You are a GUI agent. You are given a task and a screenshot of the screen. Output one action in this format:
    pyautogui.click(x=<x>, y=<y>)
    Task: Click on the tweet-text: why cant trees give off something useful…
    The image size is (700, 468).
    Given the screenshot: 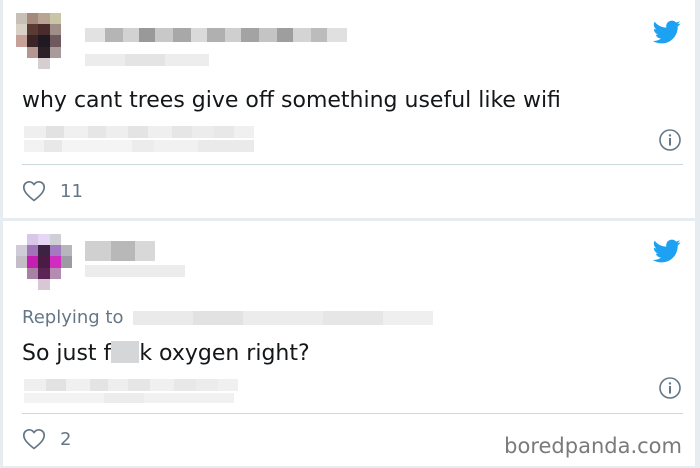 What is the action you would take?
    pyautogui.click(x=291, y=100)
    